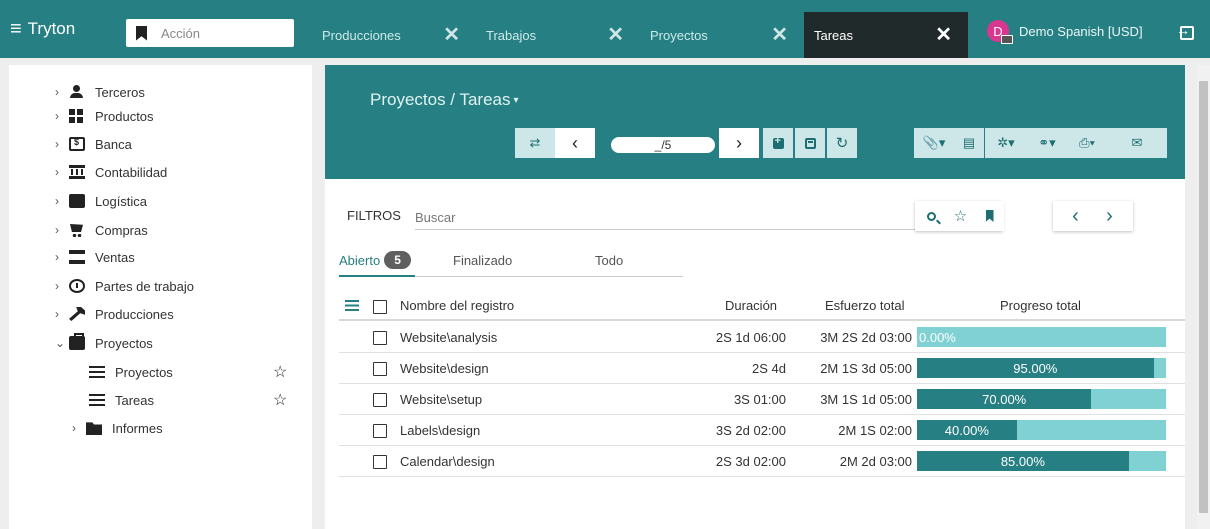 Image resolution: width=1210 pixels, height=529 pixels. What do you see at coordinates (141, 33) in the screenshot?
I see `bookmark-icon` at bounding box center [141, 33].